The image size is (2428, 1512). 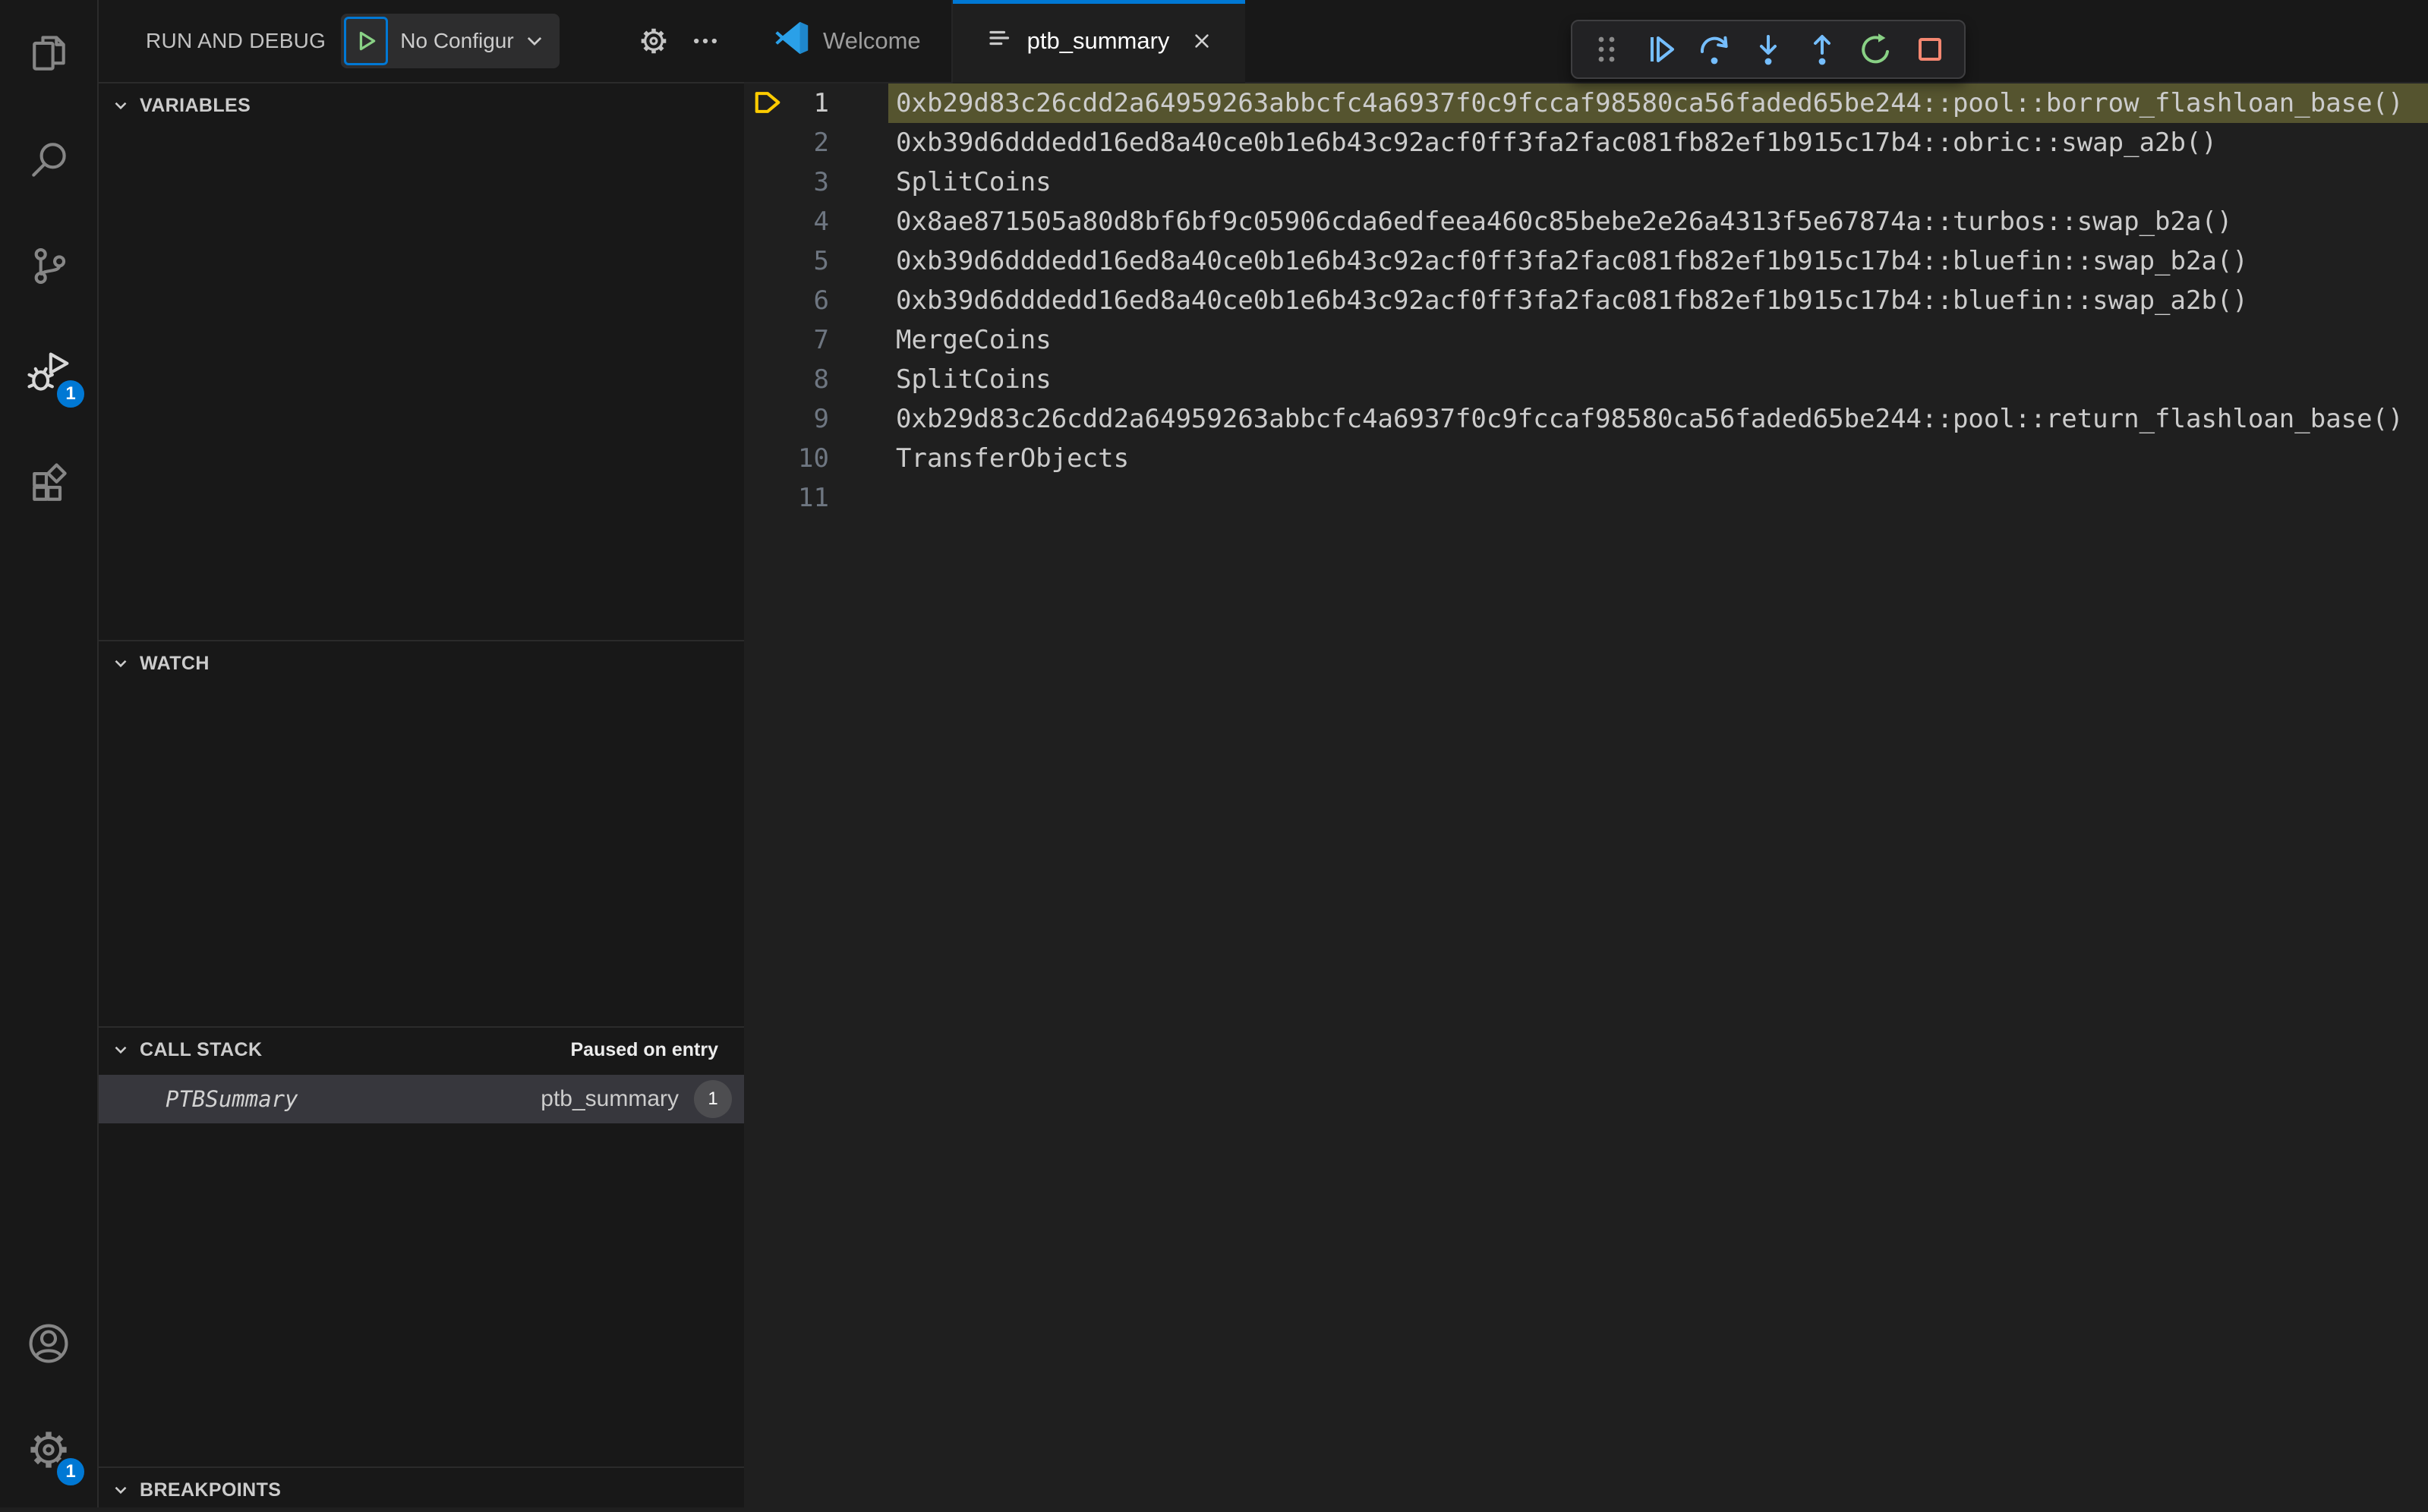 What do you see at coordinates (48, 1450) in the screenshot?
I see `manage-settings-button: 1` at bounding box center [48, 1450].